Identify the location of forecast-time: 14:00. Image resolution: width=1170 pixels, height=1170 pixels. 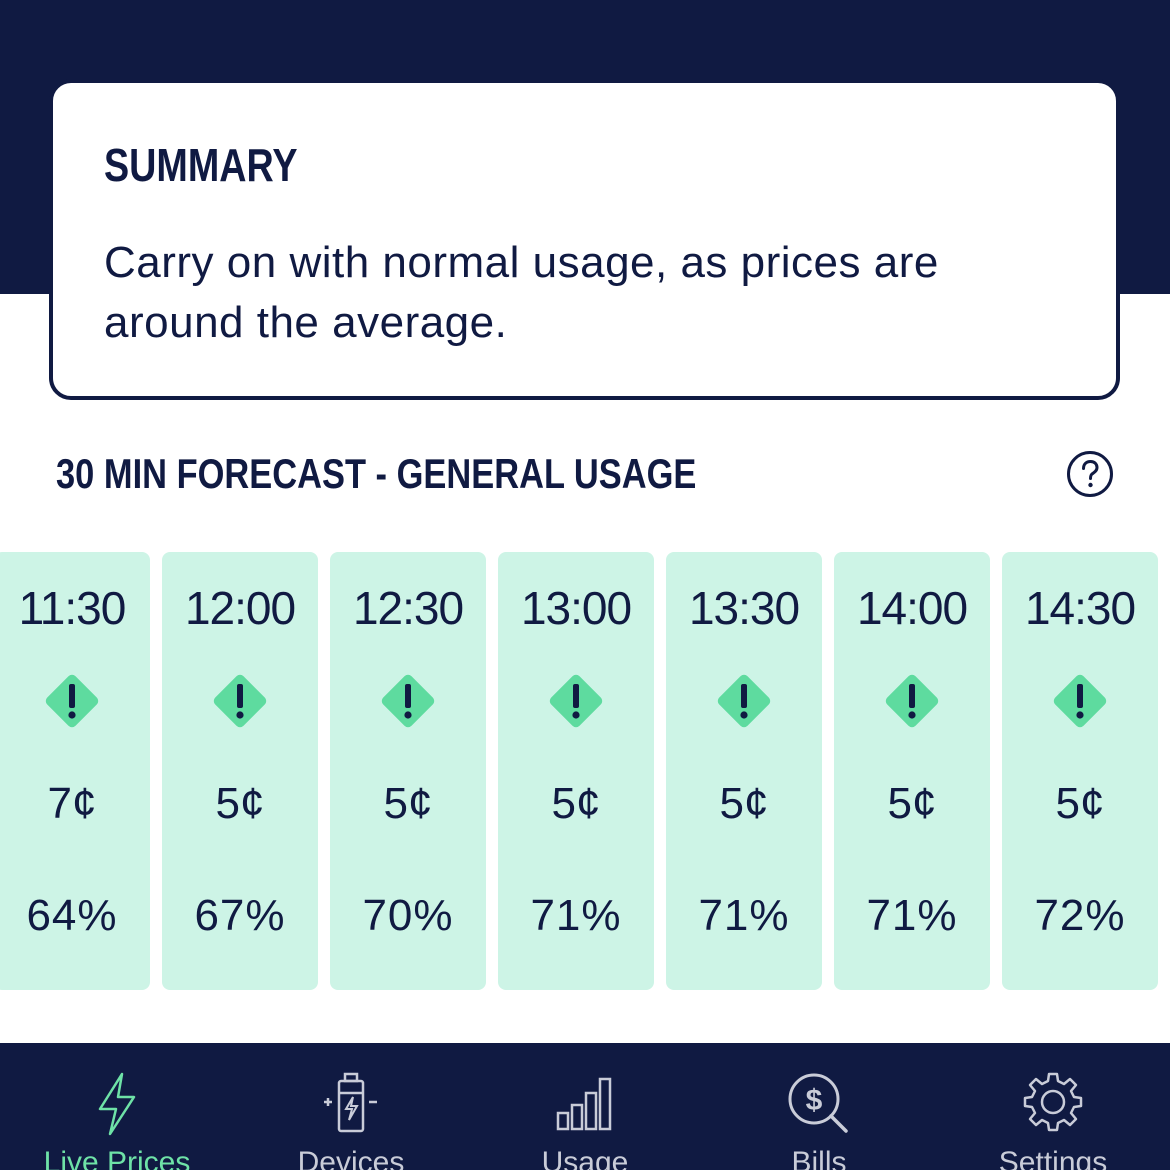
(912, 608).